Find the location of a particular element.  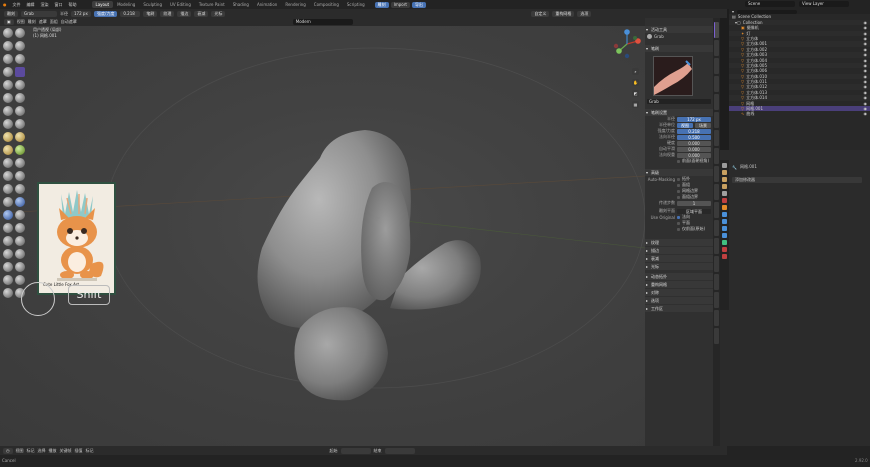

front-faces-checkbox is located at coordinates (678, 161).